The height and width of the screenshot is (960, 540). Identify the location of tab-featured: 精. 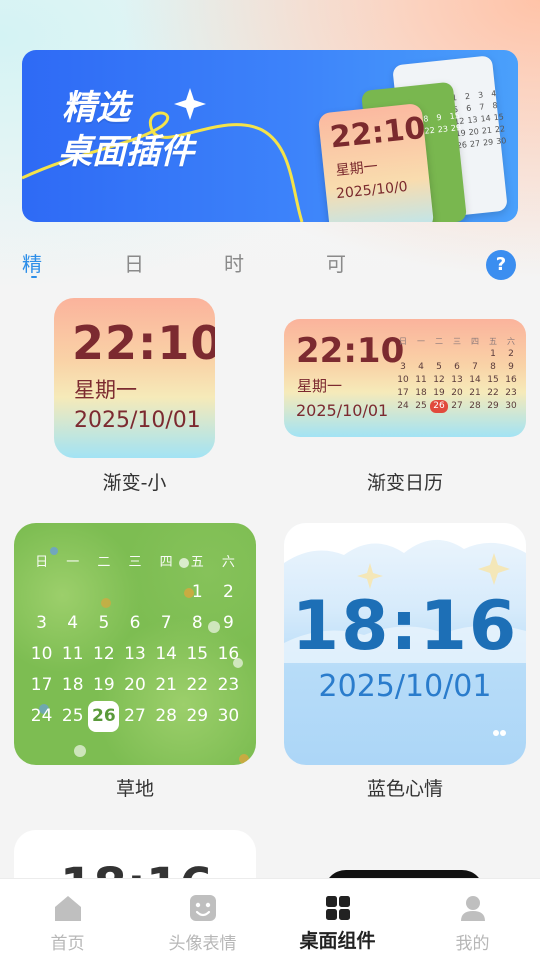
(32, 262).